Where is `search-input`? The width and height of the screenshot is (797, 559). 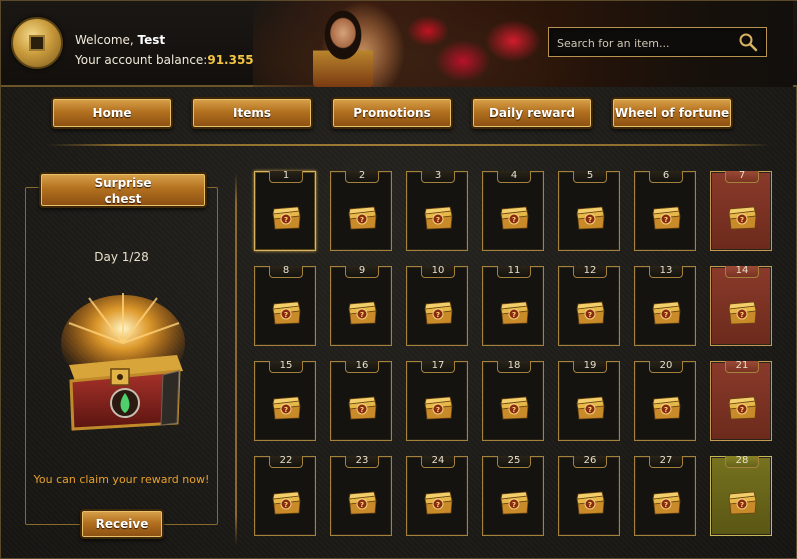 search-input is located at coordinates (642, 43).